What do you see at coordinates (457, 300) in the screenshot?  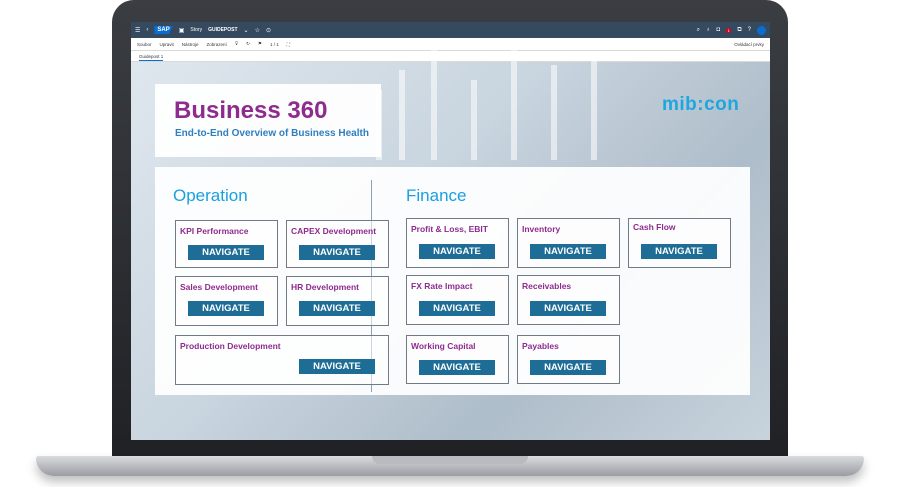 I see `card-fx-rate-impact: FX Rate Impact NAVIGATE` at bounding box center [457, 300].